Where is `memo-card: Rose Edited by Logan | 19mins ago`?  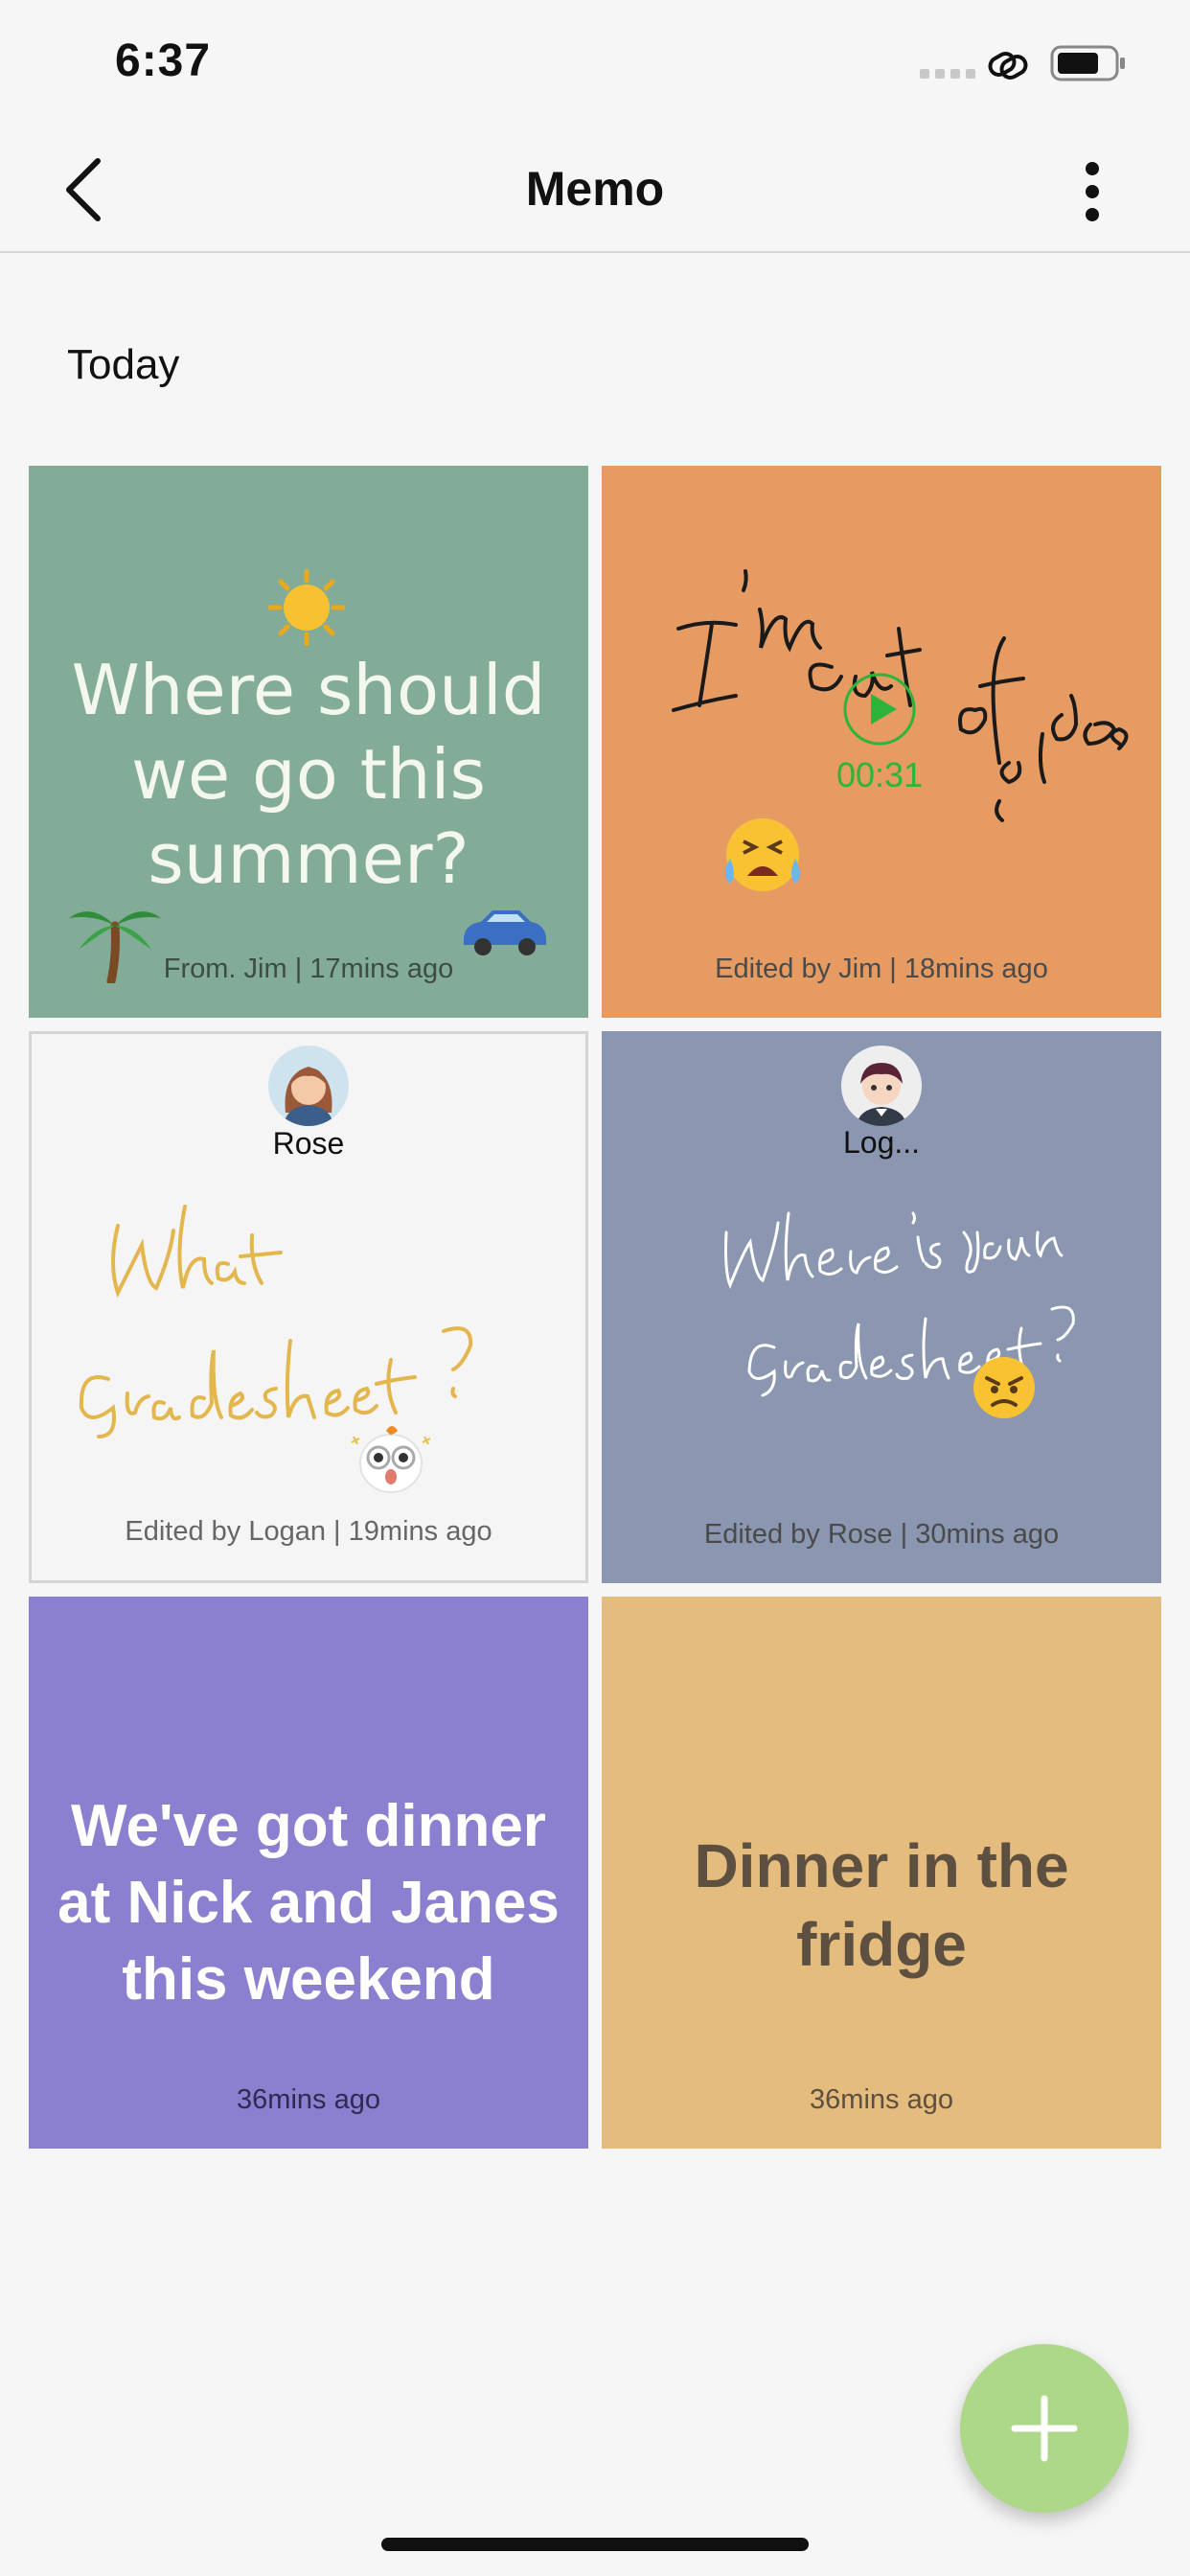
memo-card: Rose Edited by Logan | 19mins ago is located at coordinates (309, 1307).